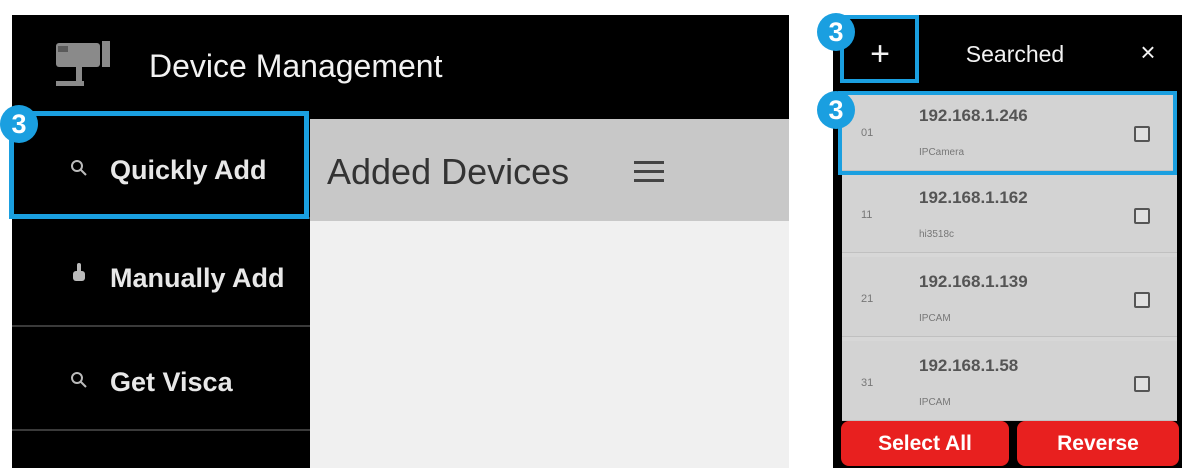 This screenshot has height=468, width=1187. I want to click on device-index: 31, so click(867, 383).